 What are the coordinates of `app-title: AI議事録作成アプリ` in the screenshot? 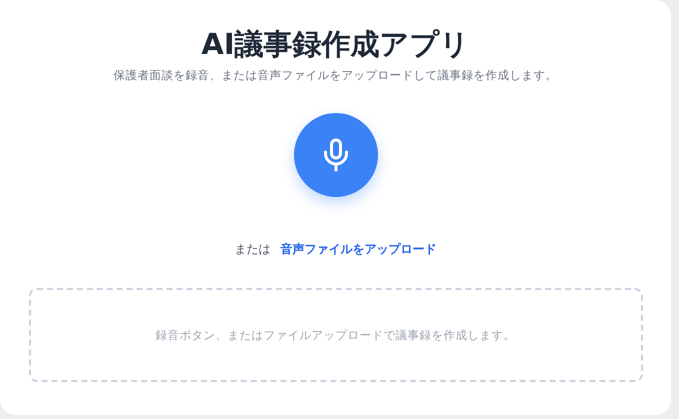 It's located at (335, 44).